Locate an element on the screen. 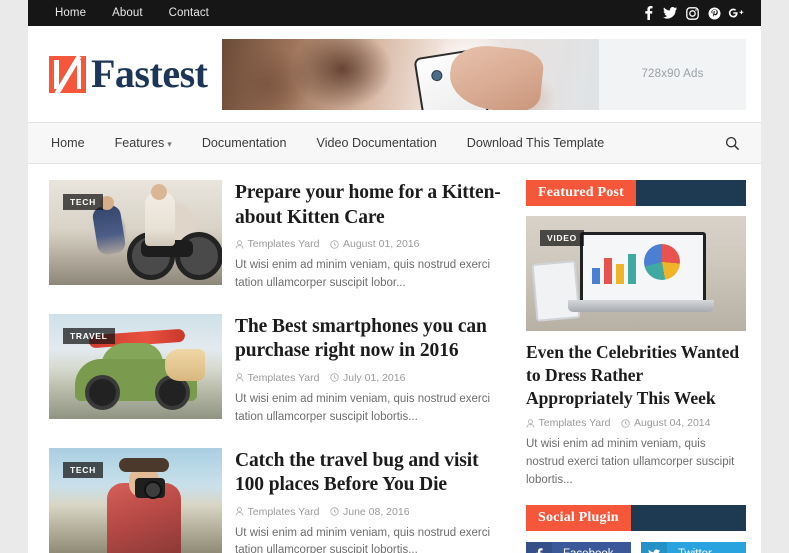  post-date: July 01, 2016 is located at coordinates (367, 378).